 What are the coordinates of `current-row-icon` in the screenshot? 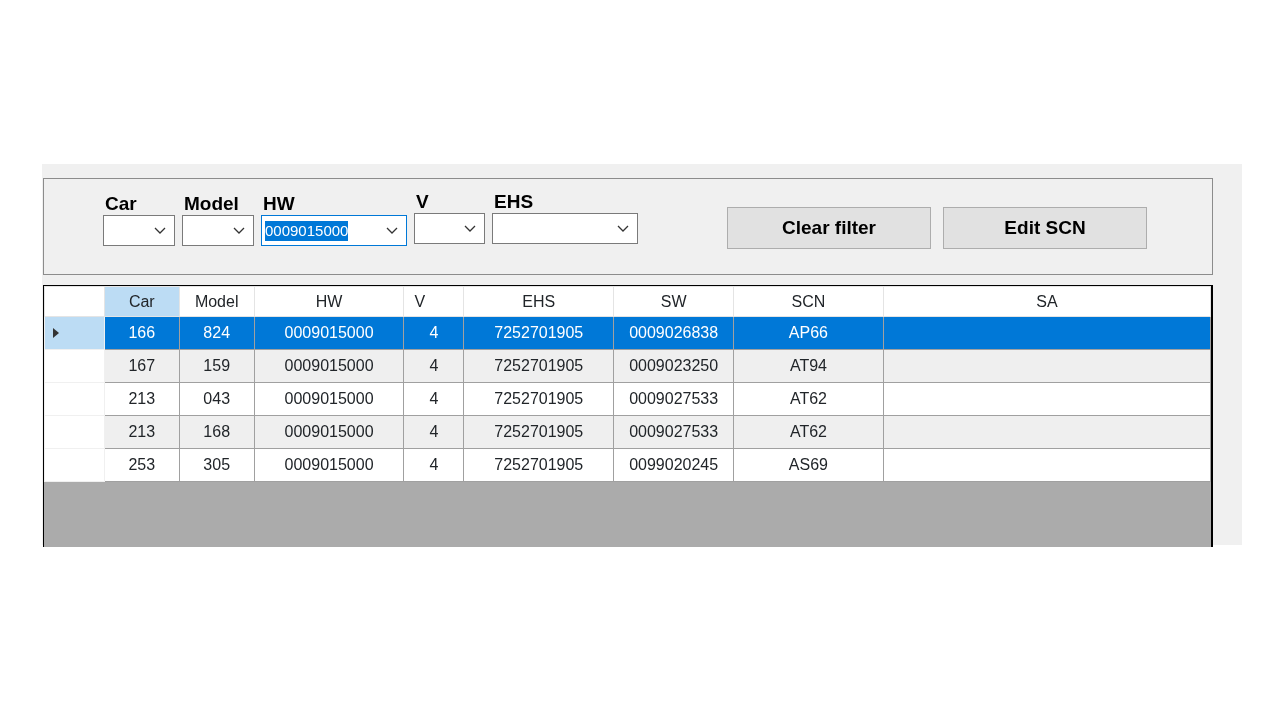 It's located at (56, 333).